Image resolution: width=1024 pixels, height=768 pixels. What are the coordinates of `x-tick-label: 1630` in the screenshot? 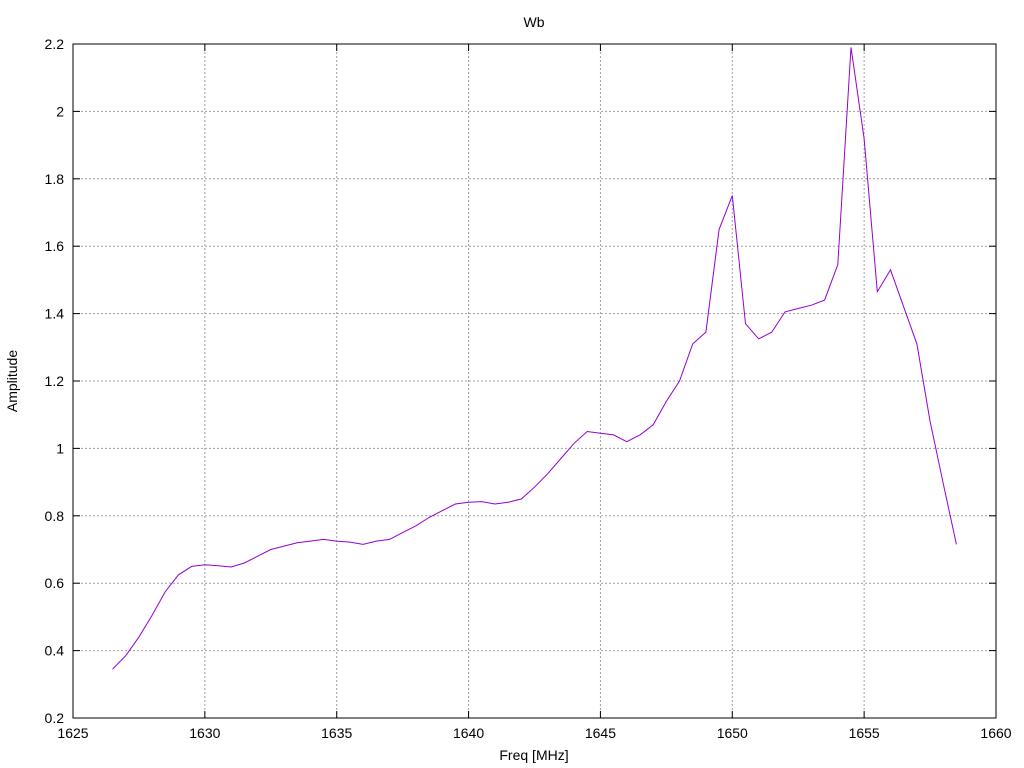 It's located at (204, 733).